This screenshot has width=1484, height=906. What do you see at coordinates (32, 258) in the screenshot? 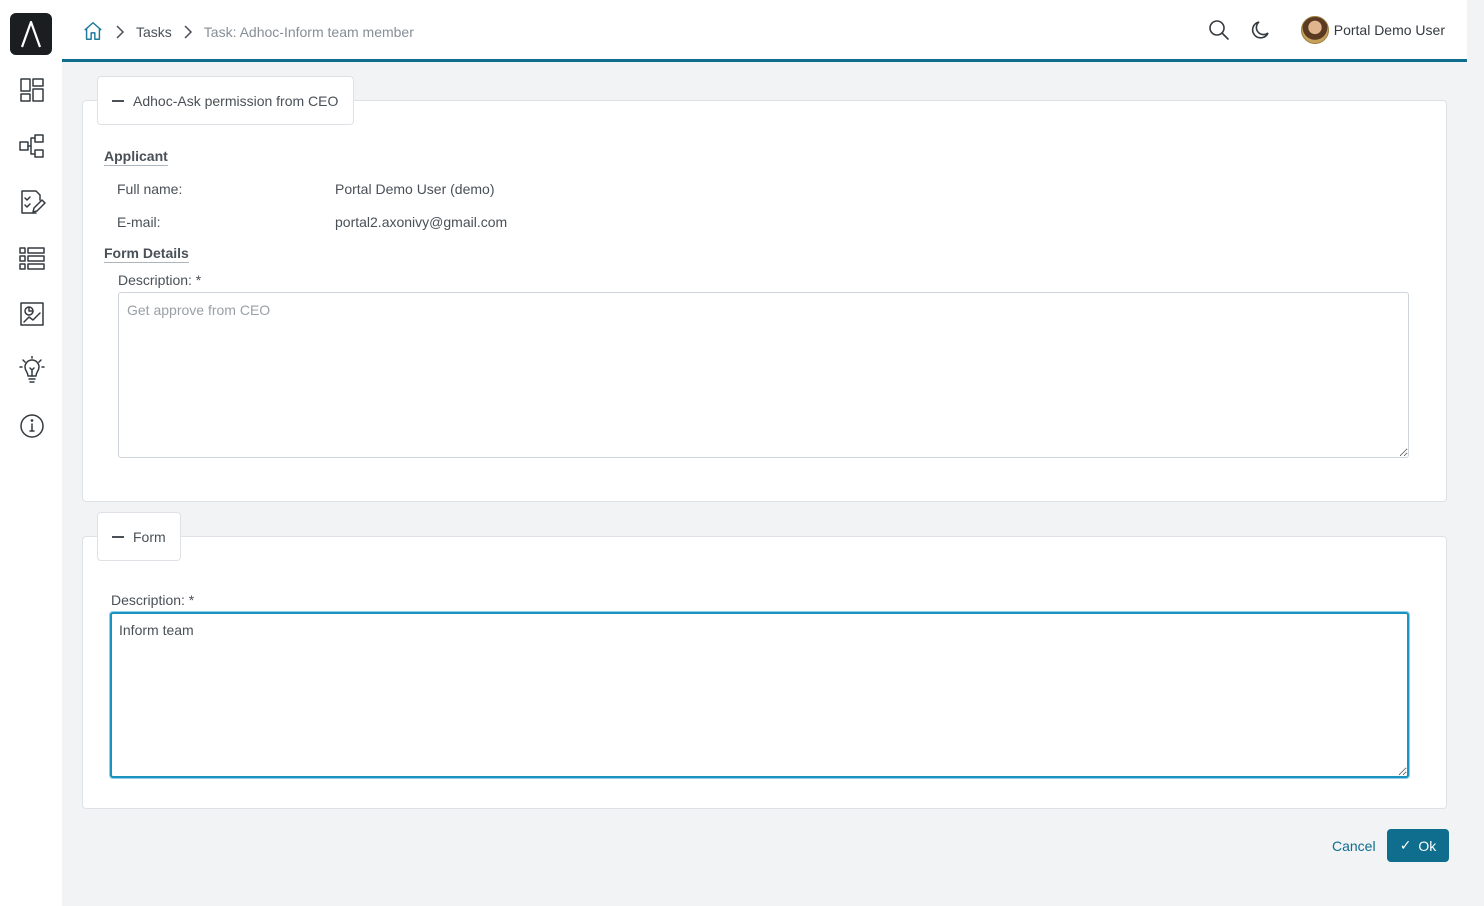
I see `cases-icon` at bounding box center [32, 258].